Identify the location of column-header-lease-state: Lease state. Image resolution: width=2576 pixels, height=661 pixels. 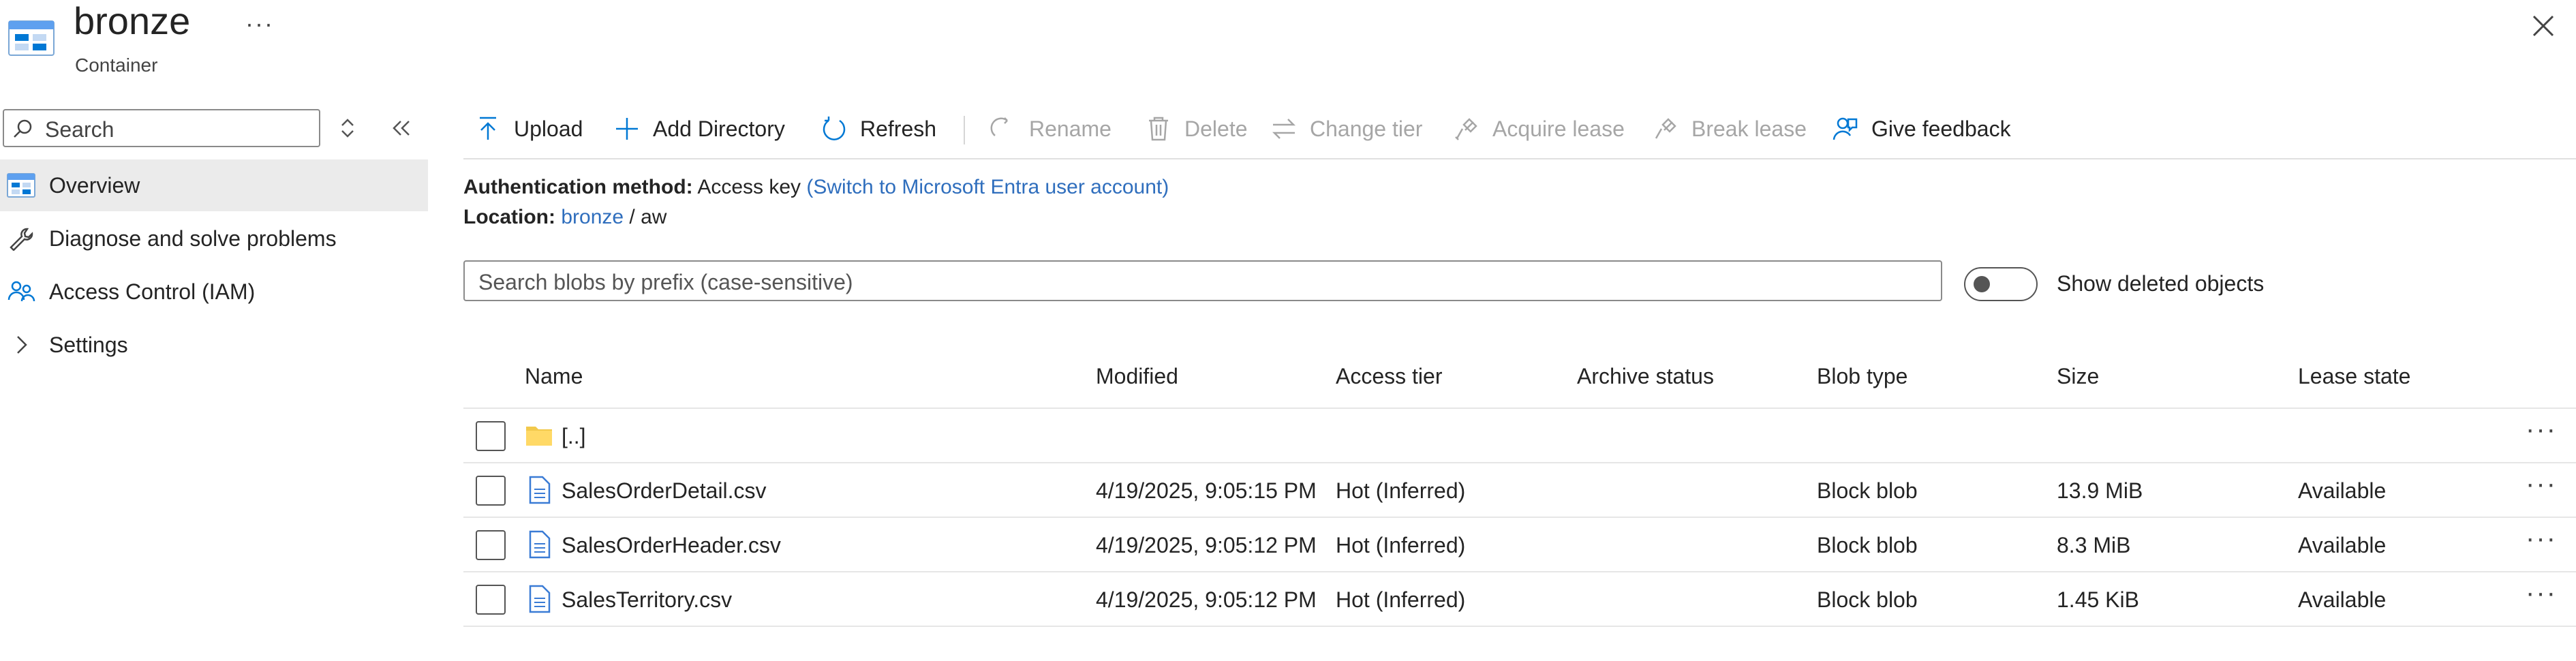
(2354, 376).